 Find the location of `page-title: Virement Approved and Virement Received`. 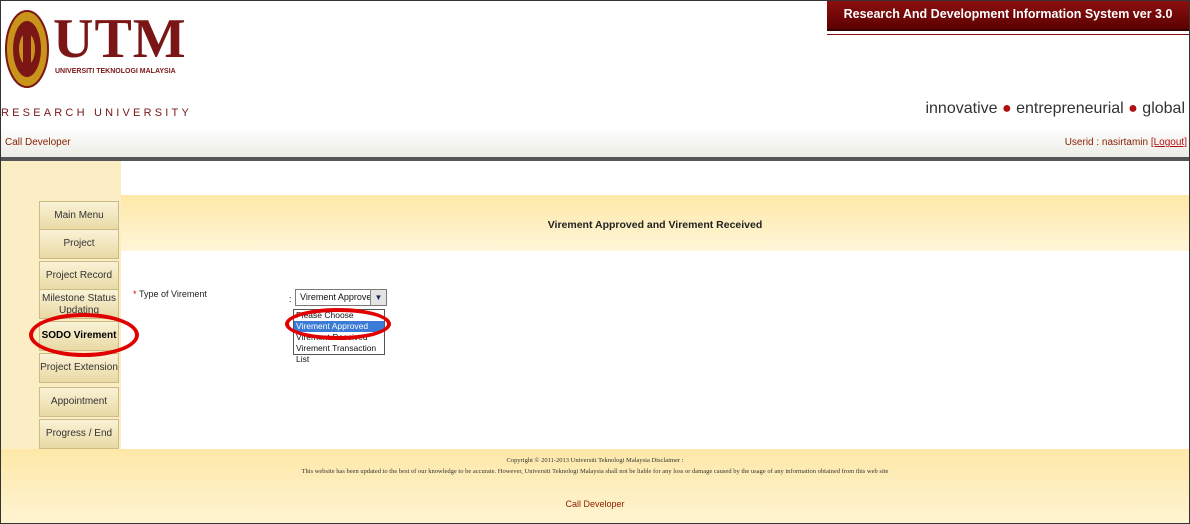

page-title: Virement Approved and Virement Received is located at coordinates (655, 225).